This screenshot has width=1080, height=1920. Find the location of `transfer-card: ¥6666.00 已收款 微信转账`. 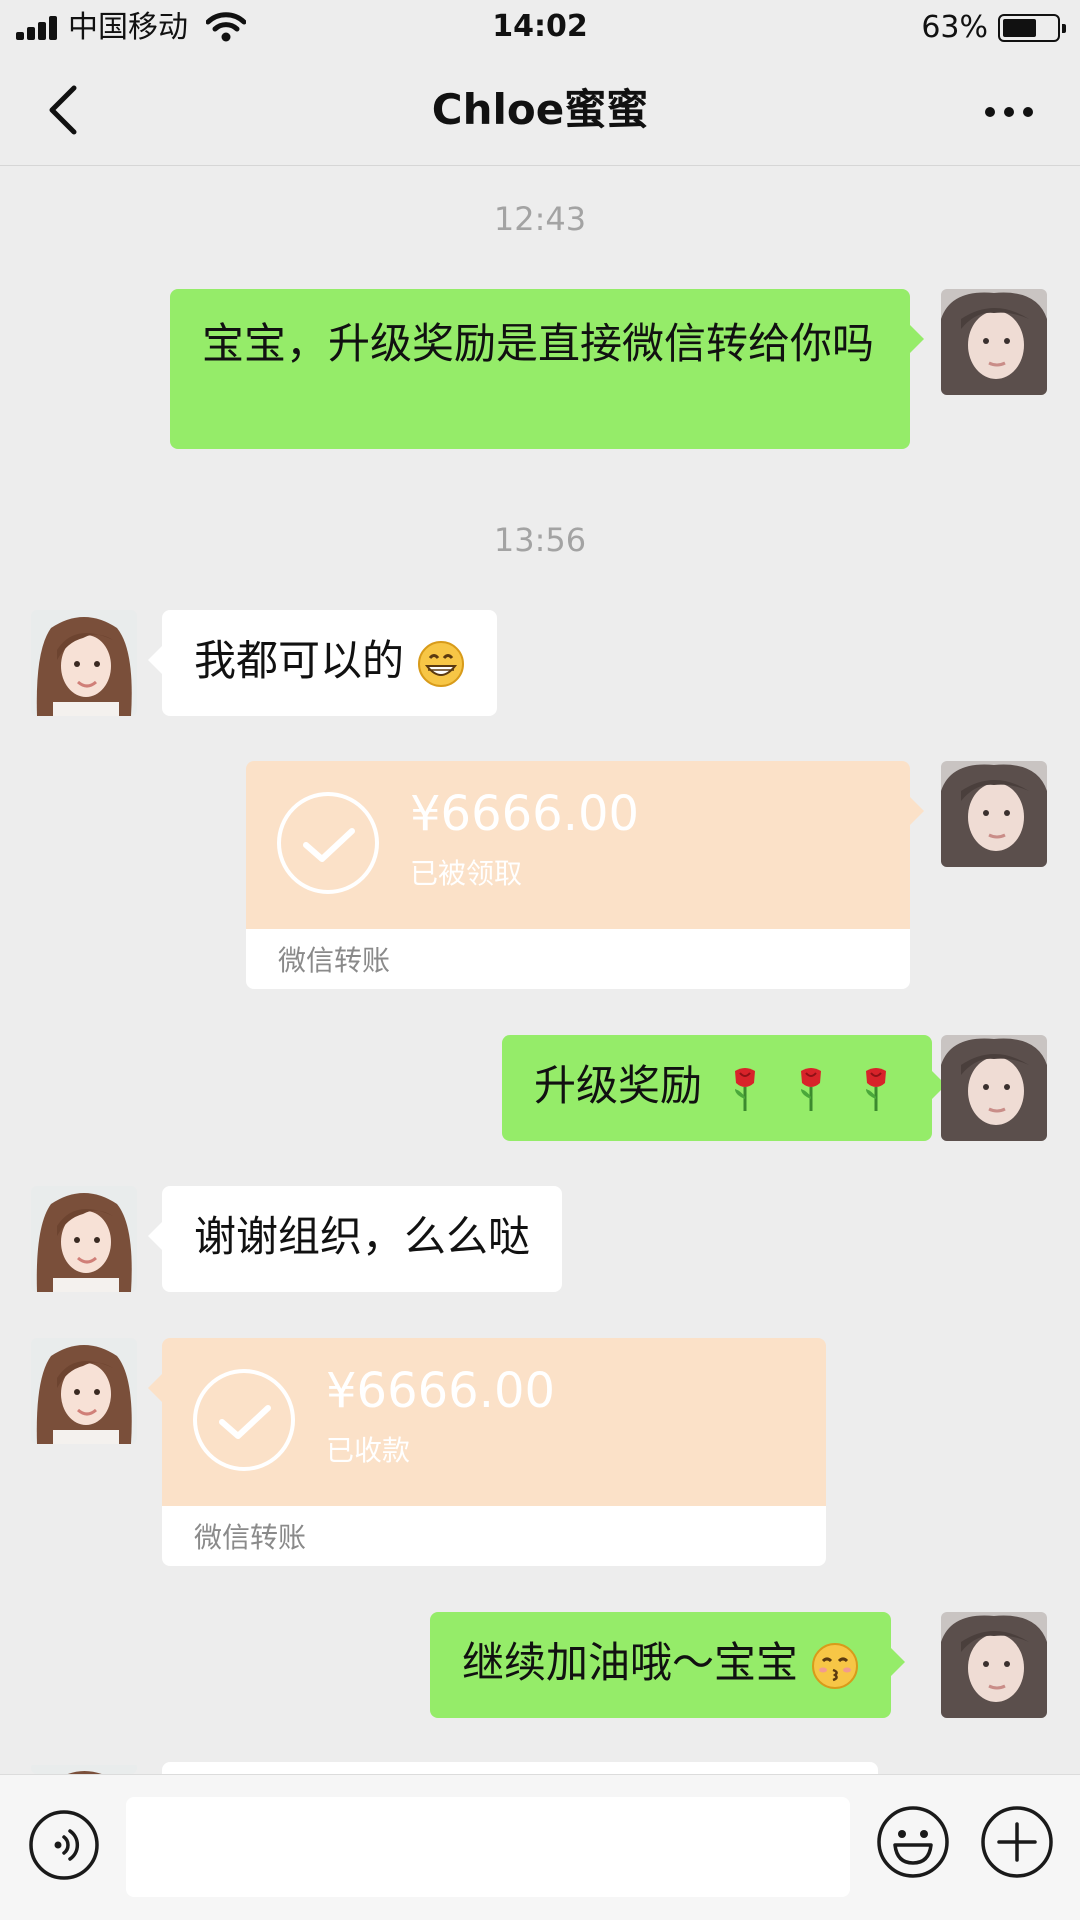

transfer-card: ¥6666.00 已收款 微信转账 is located at coordinates (494, 1452).